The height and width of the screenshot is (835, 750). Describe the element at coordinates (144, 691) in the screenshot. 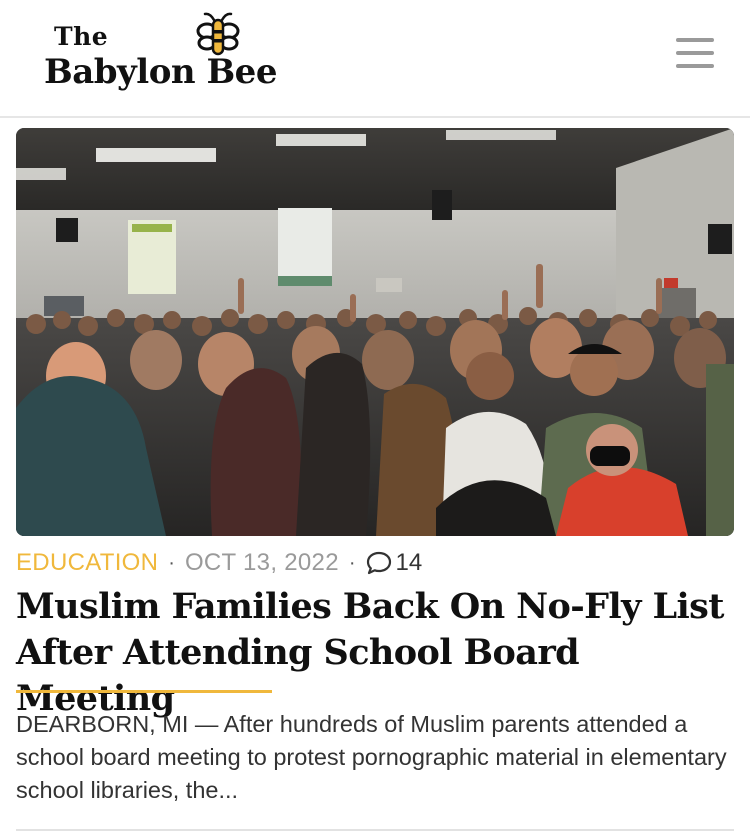

I see `accent-divider` at that location.